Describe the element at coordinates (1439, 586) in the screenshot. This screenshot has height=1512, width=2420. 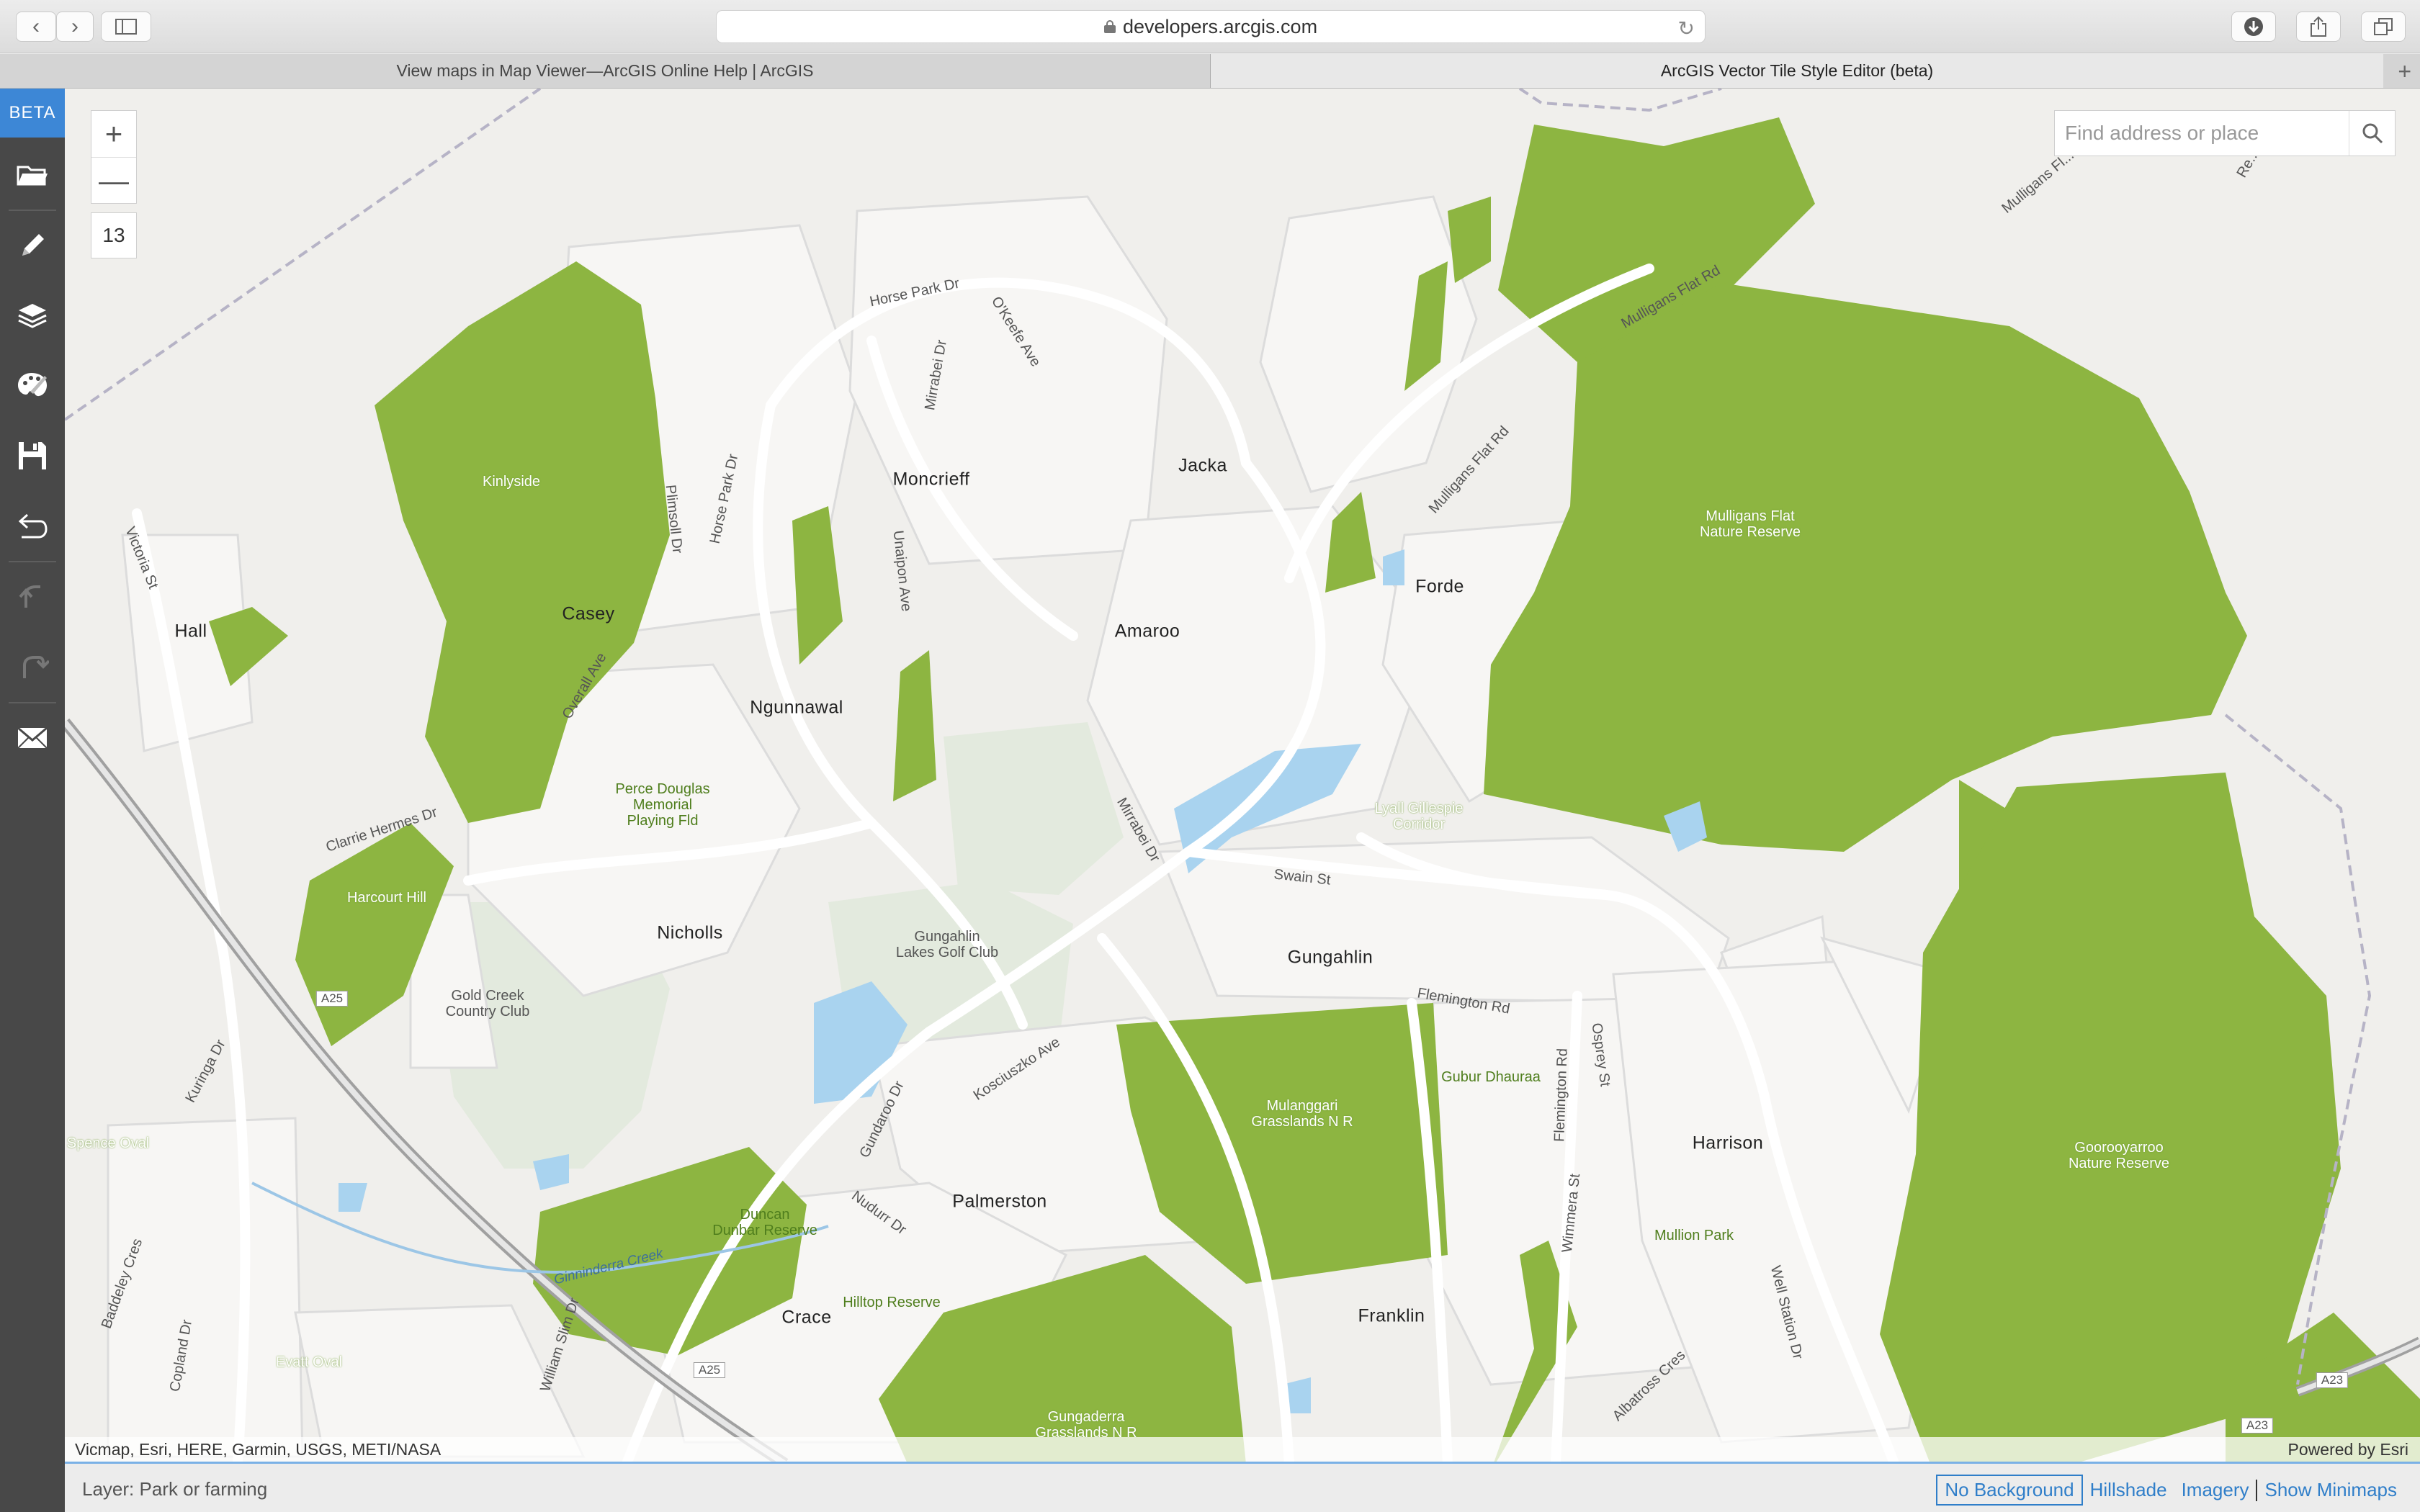
I see `suburb-label: Forde` at that location.